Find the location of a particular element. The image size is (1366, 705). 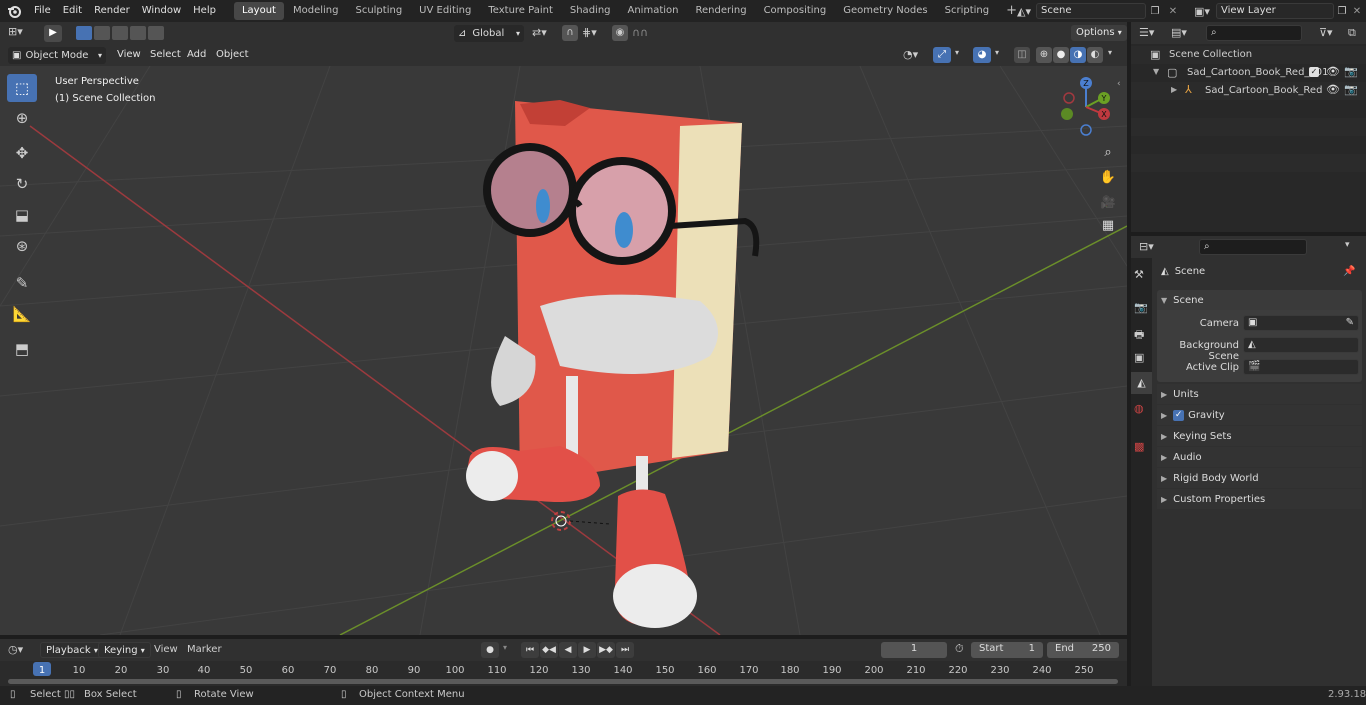

panel-audio: ▶ Audio is located at coordinates (1259, 457).